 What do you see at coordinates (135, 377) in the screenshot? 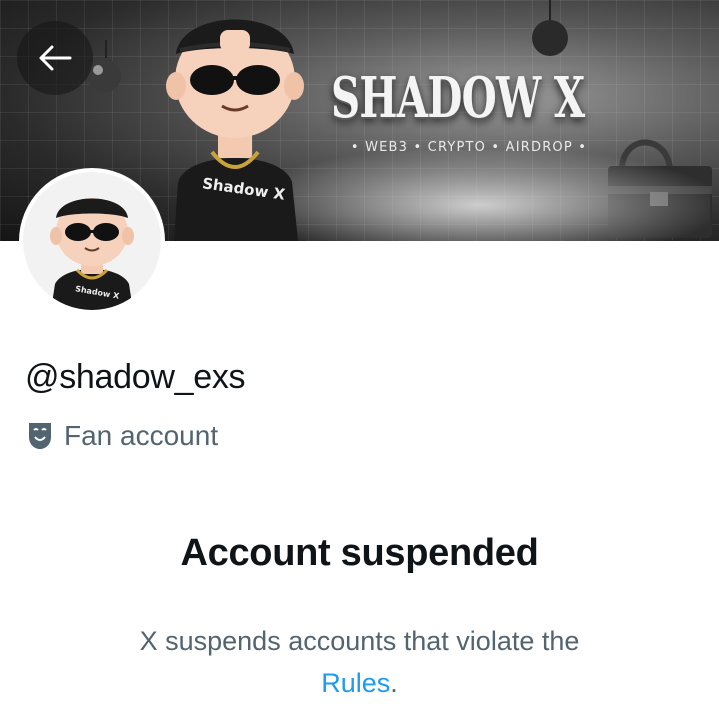
I see `profile-handle: @shadow_exs` at bounding box center [135, 377].